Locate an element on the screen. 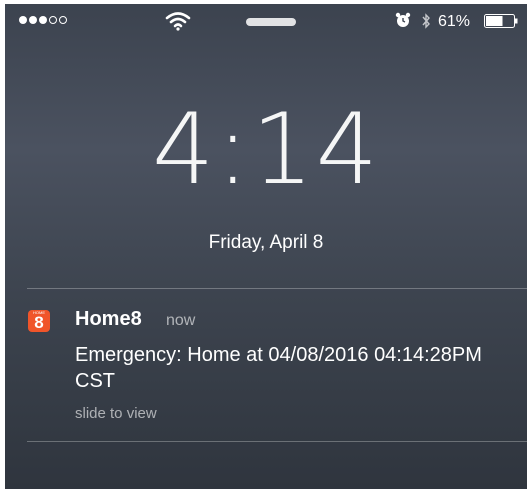 This screenshot has height=493, width=531. pull-down-handle is located at coordinates (271, 22).